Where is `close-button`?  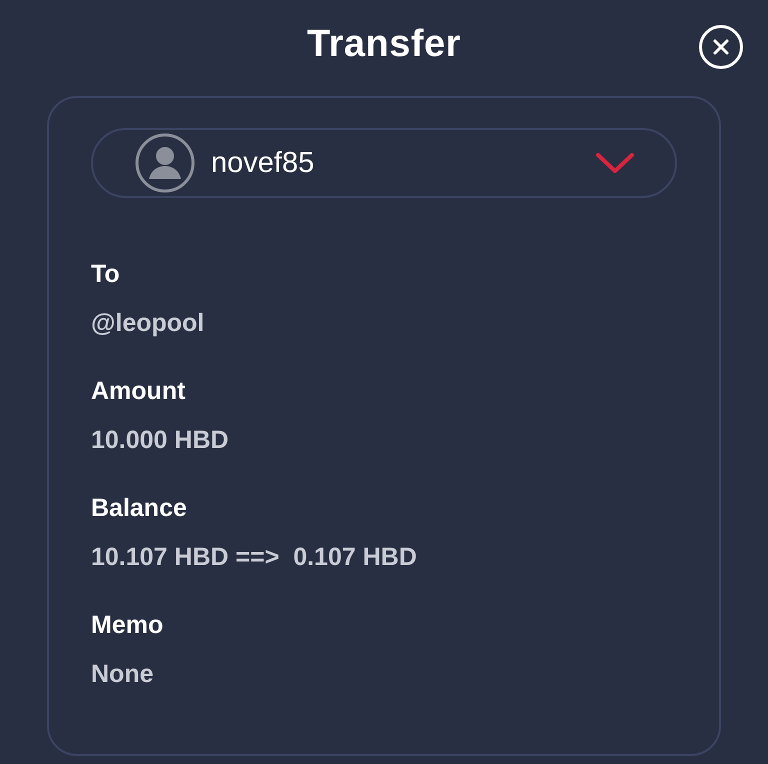 close-button is located at coordinates (721, 47).